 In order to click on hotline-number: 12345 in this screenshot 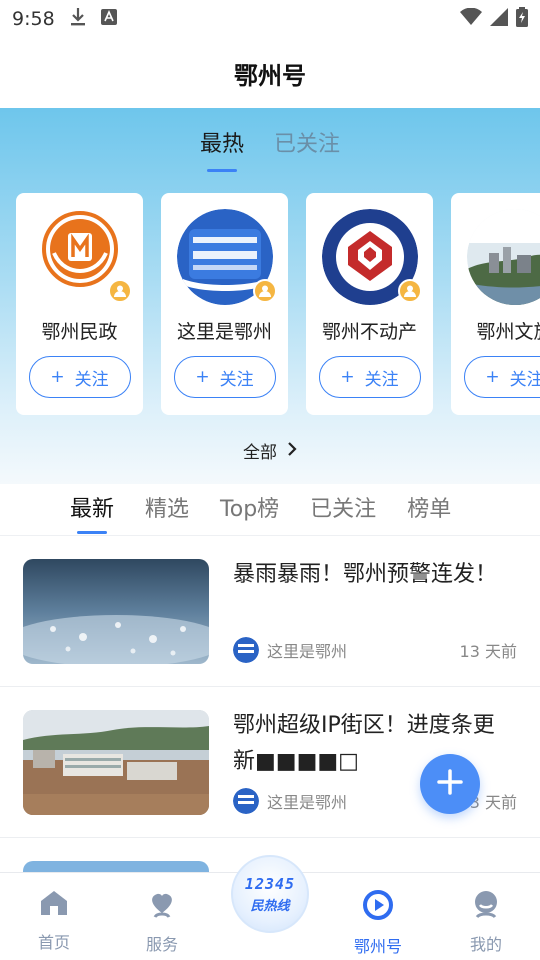, I will do `click(270, 883)`.